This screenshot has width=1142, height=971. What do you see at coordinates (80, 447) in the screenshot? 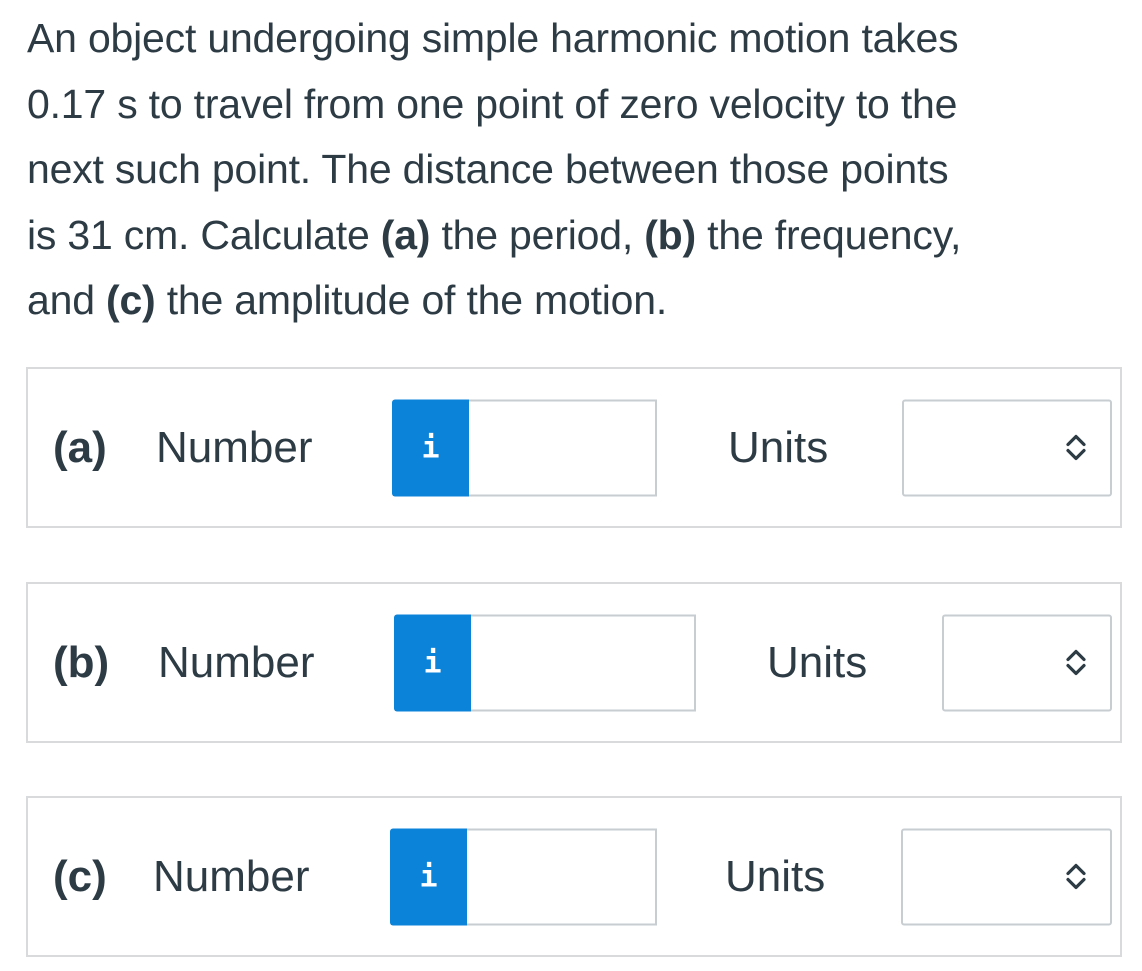
I see `part-label: (a)` at bounding box center [80, 447].